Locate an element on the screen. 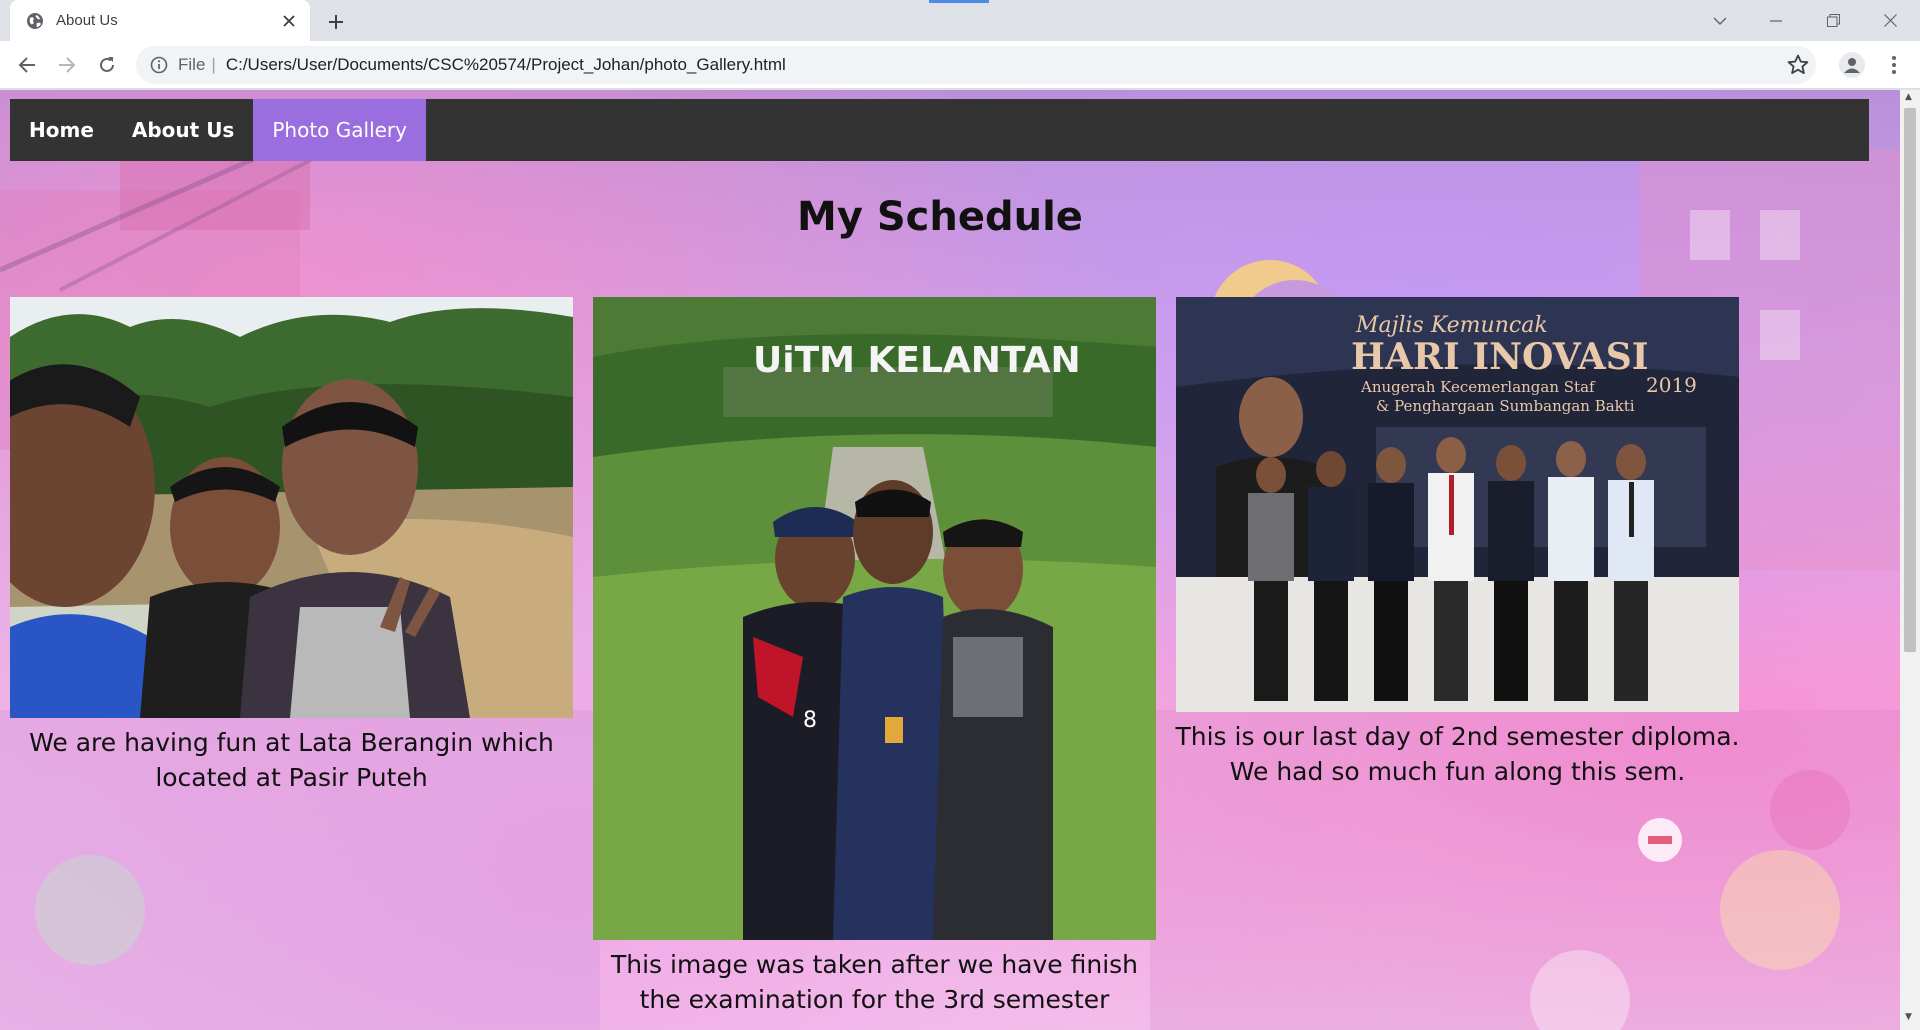 The width and height of the screenshot is (1920, 1030). gallery-photo-river is located at coordinates (291, 507).